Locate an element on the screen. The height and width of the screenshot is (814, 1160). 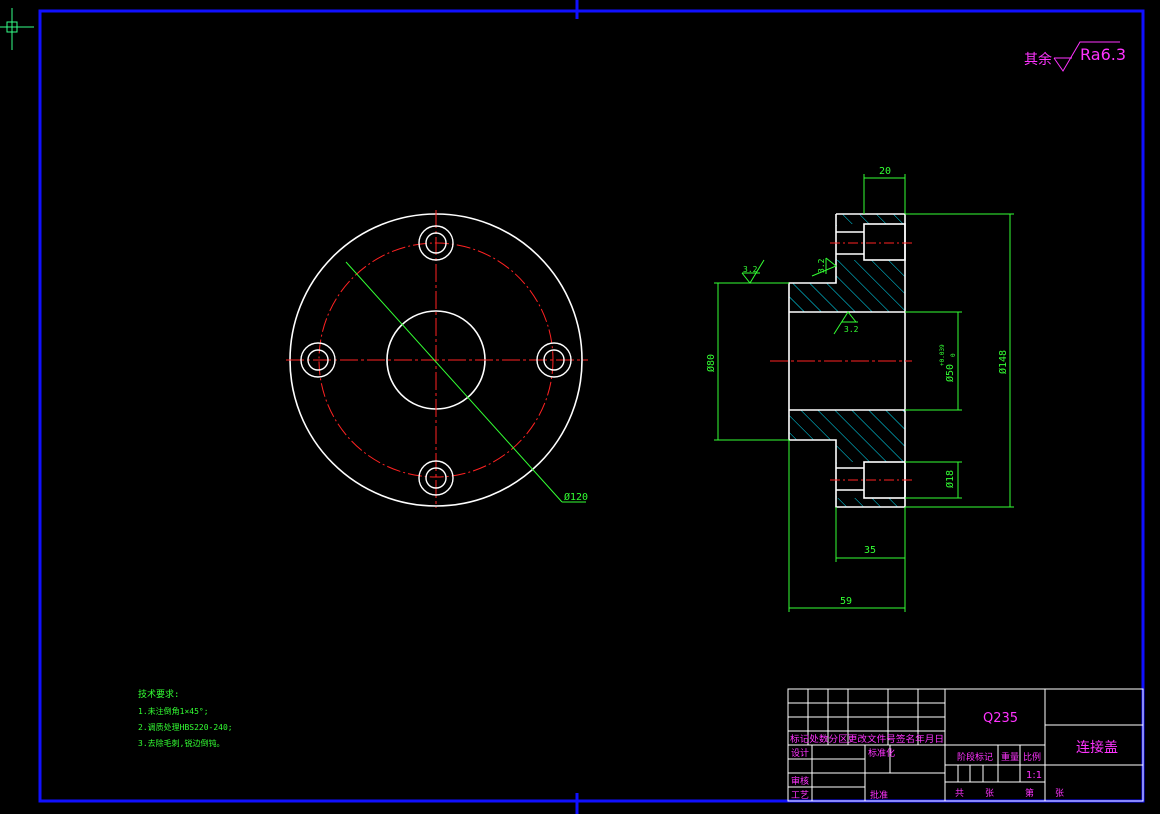
svg-text: Ø120 is located at coordinates (576, 497).